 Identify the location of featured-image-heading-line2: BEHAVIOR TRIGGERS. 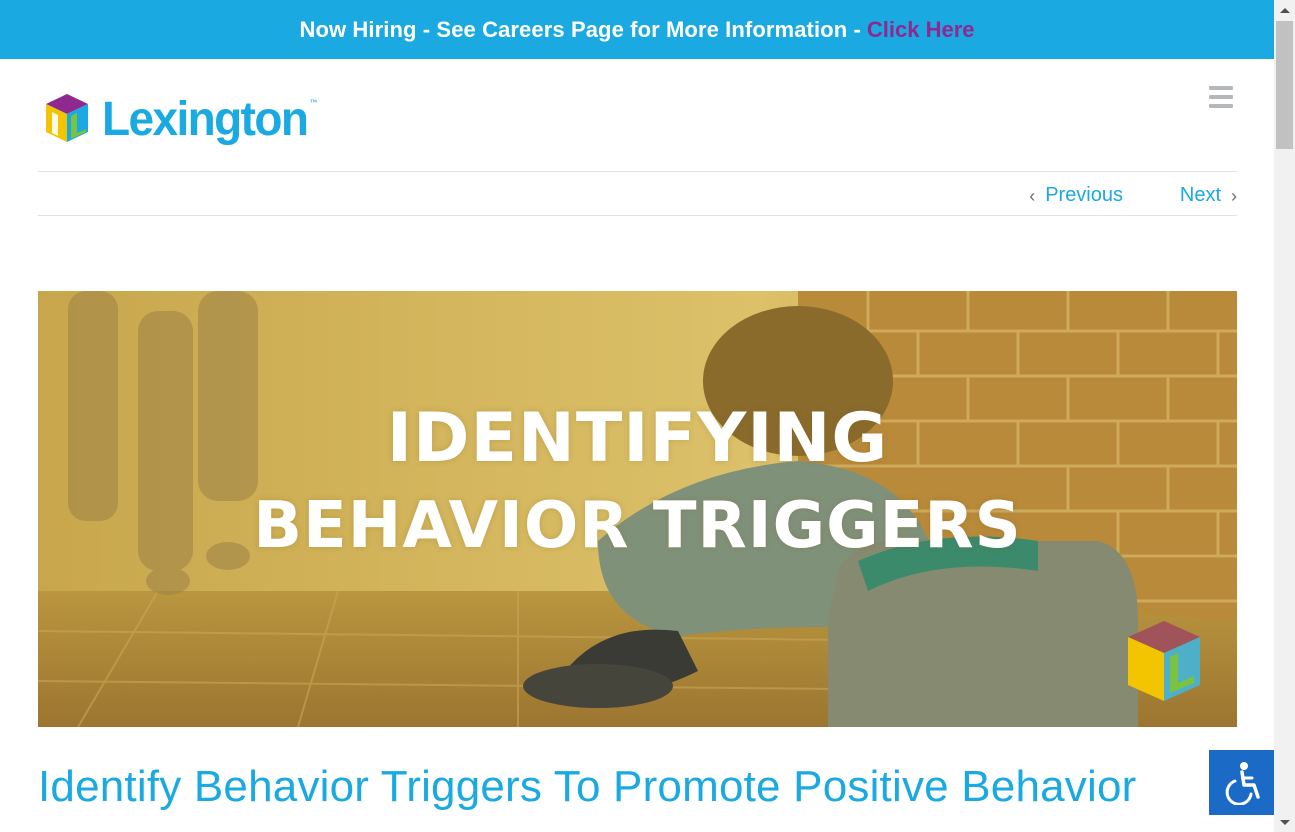
(637, 526).